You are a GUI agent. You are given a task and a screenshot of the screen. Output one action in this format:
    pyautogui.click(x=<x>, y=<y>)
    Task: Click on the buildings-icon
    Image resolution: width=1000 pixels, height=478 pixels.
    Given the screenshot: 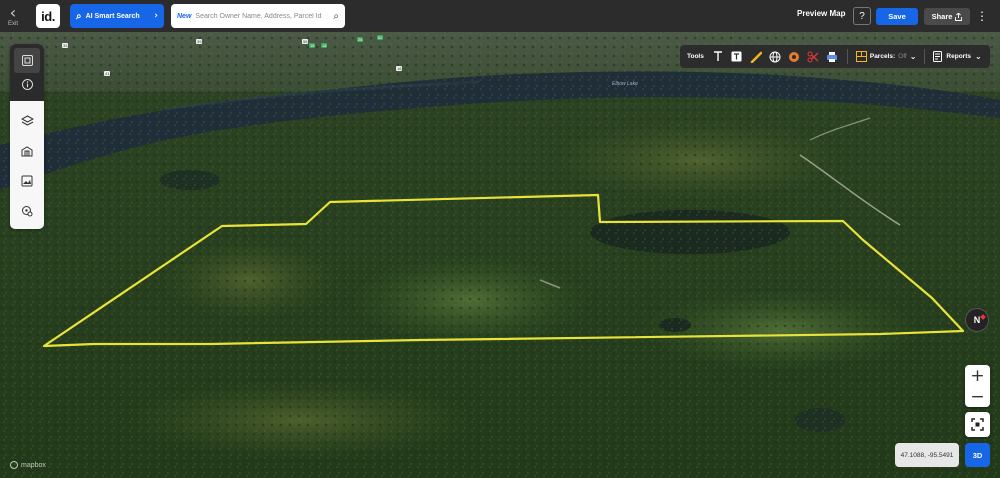 What is the action you would take?
    pyautogui.click(x=27, y=151)
    